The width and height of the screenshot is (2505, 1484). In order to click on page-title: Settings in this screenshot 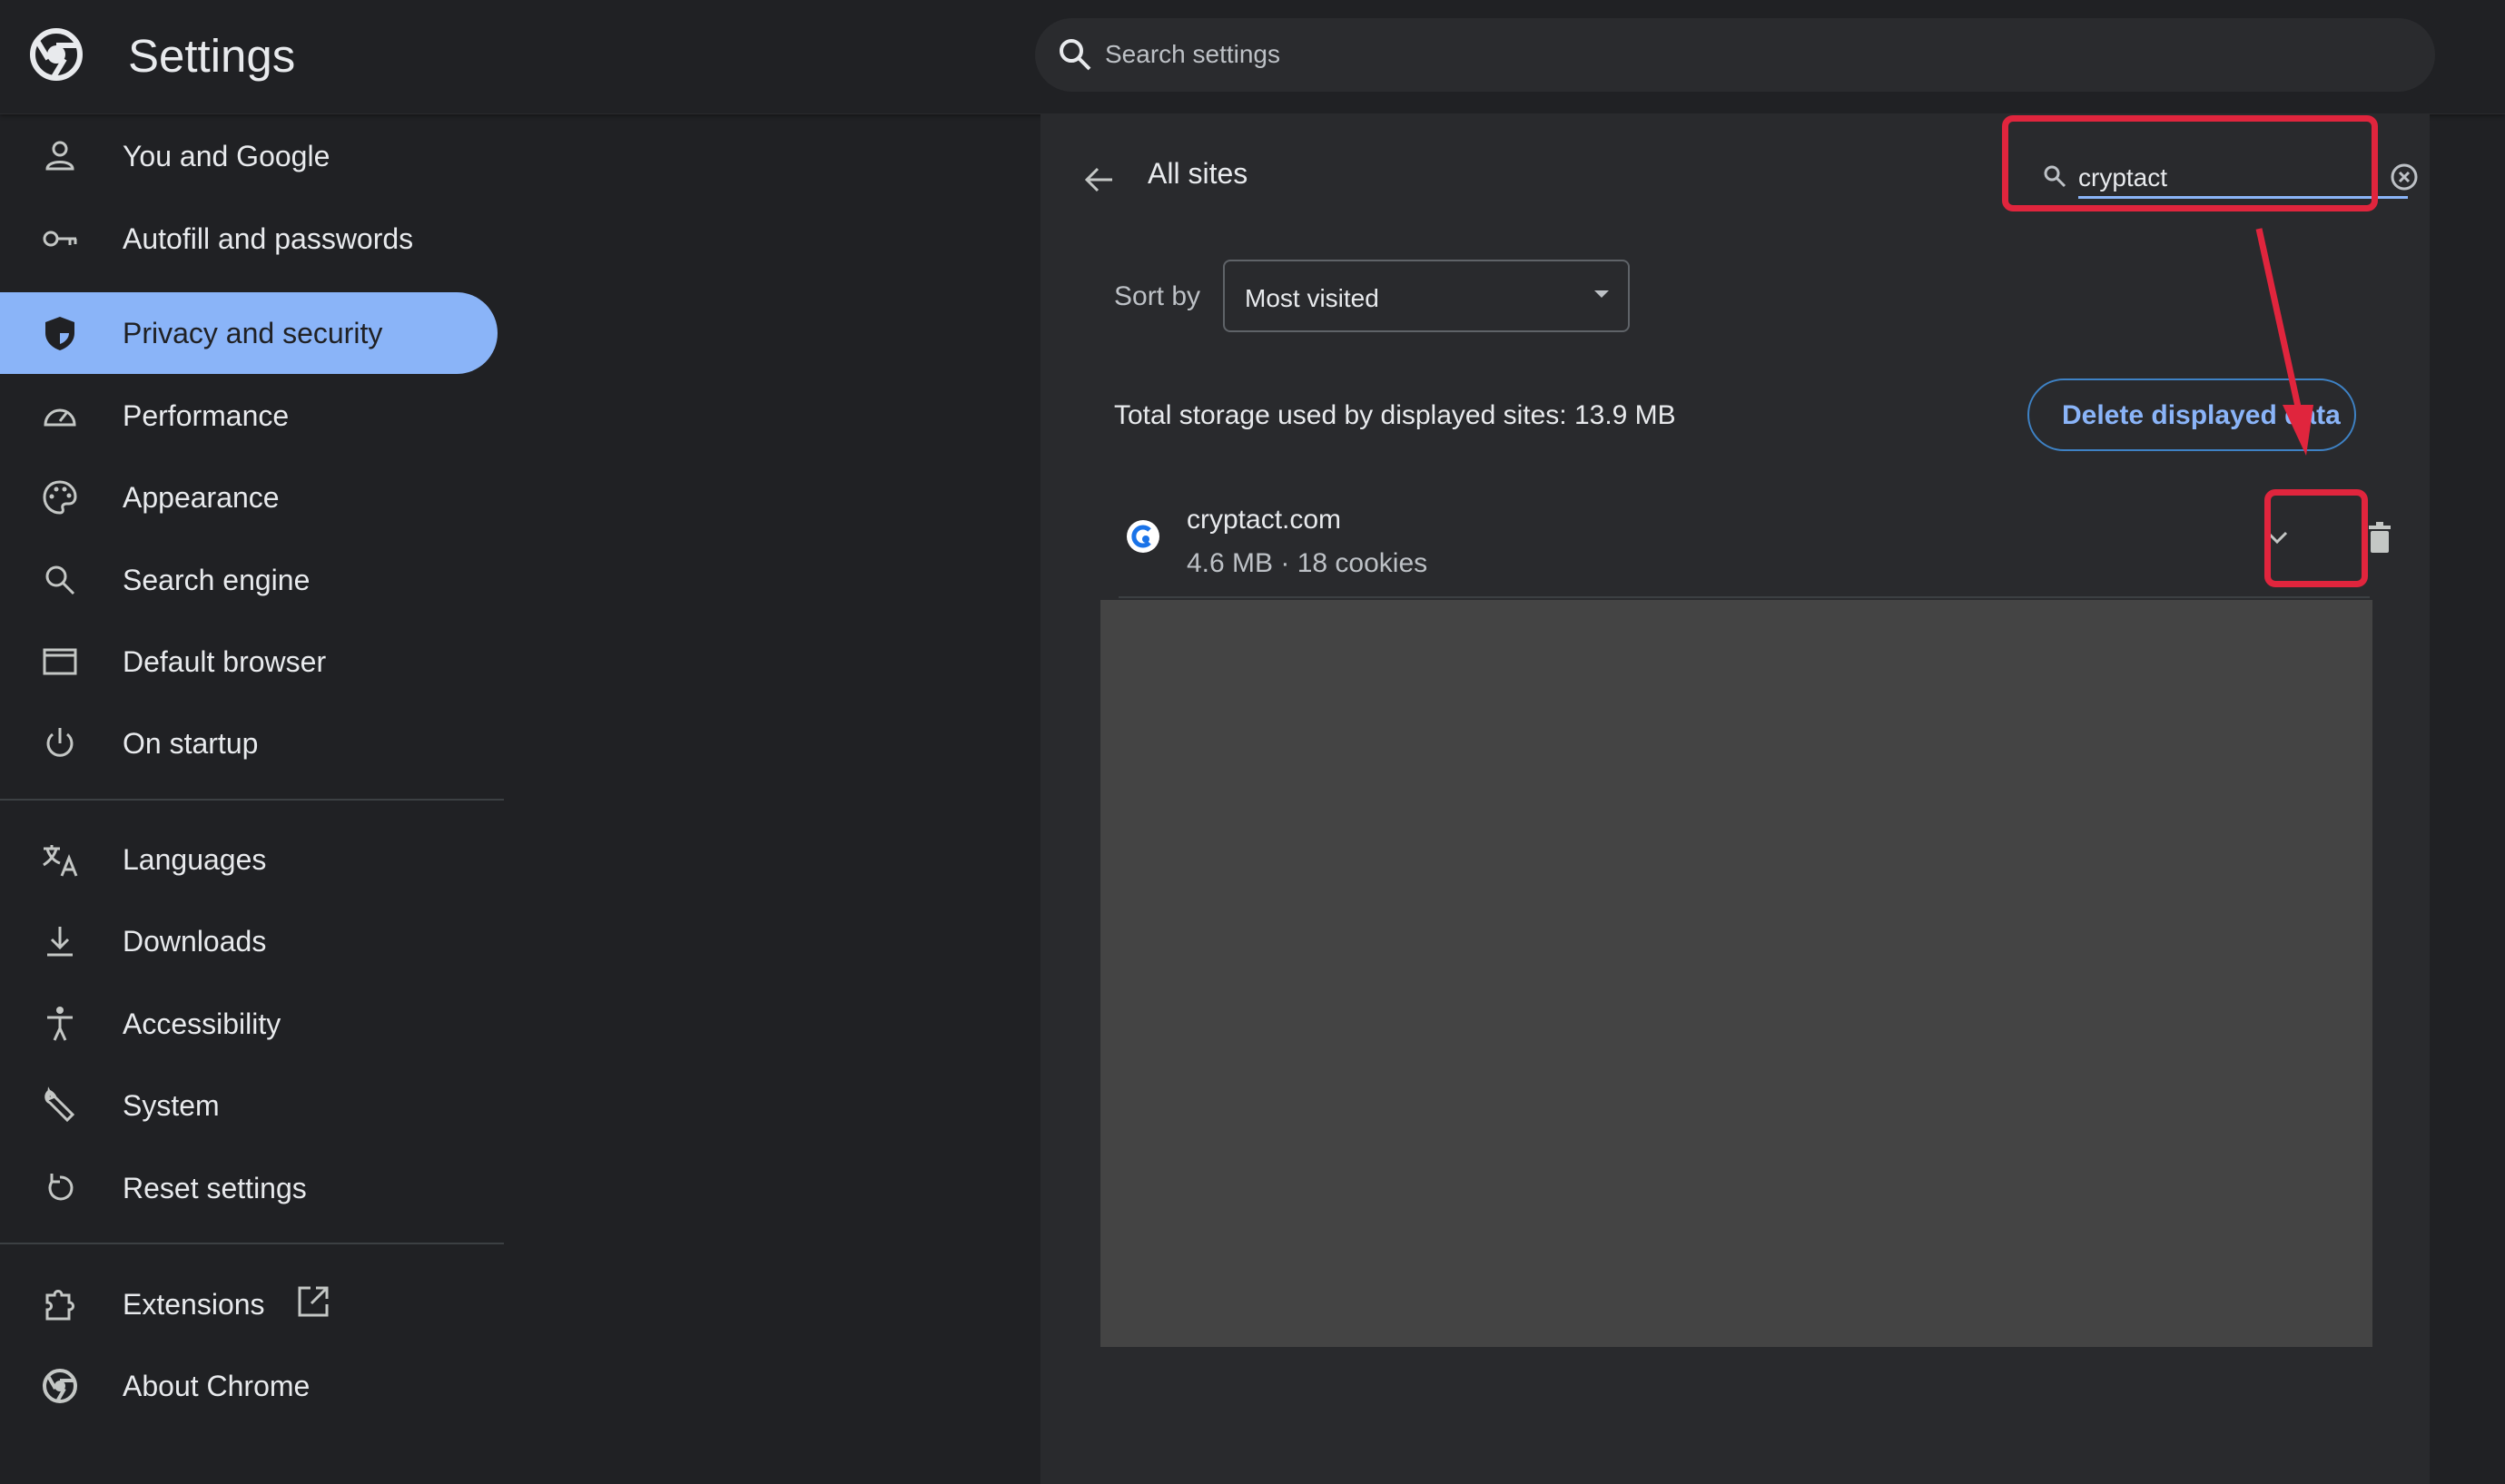, I will do `click(212, 56)`.